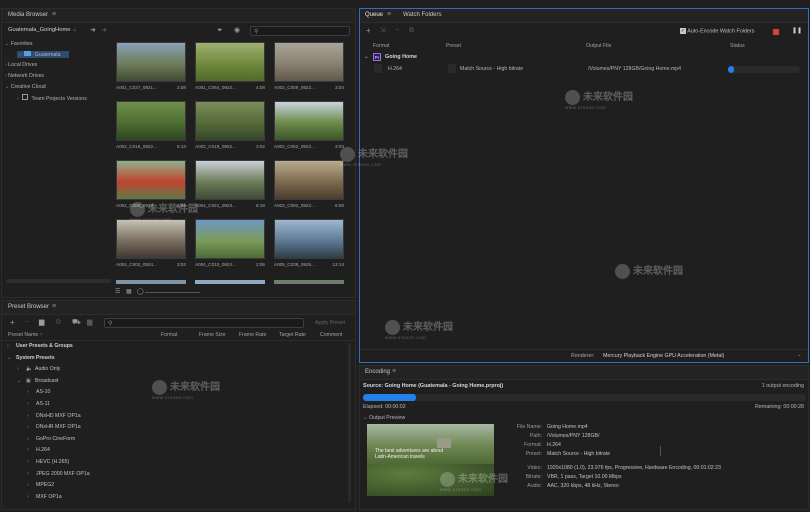 Image resolution: width=810 pixels, height=512 pixels. Describe the element at coordinates (237, 30) in the screenshot. I see `view-toggle-icon: ◉` at that location.